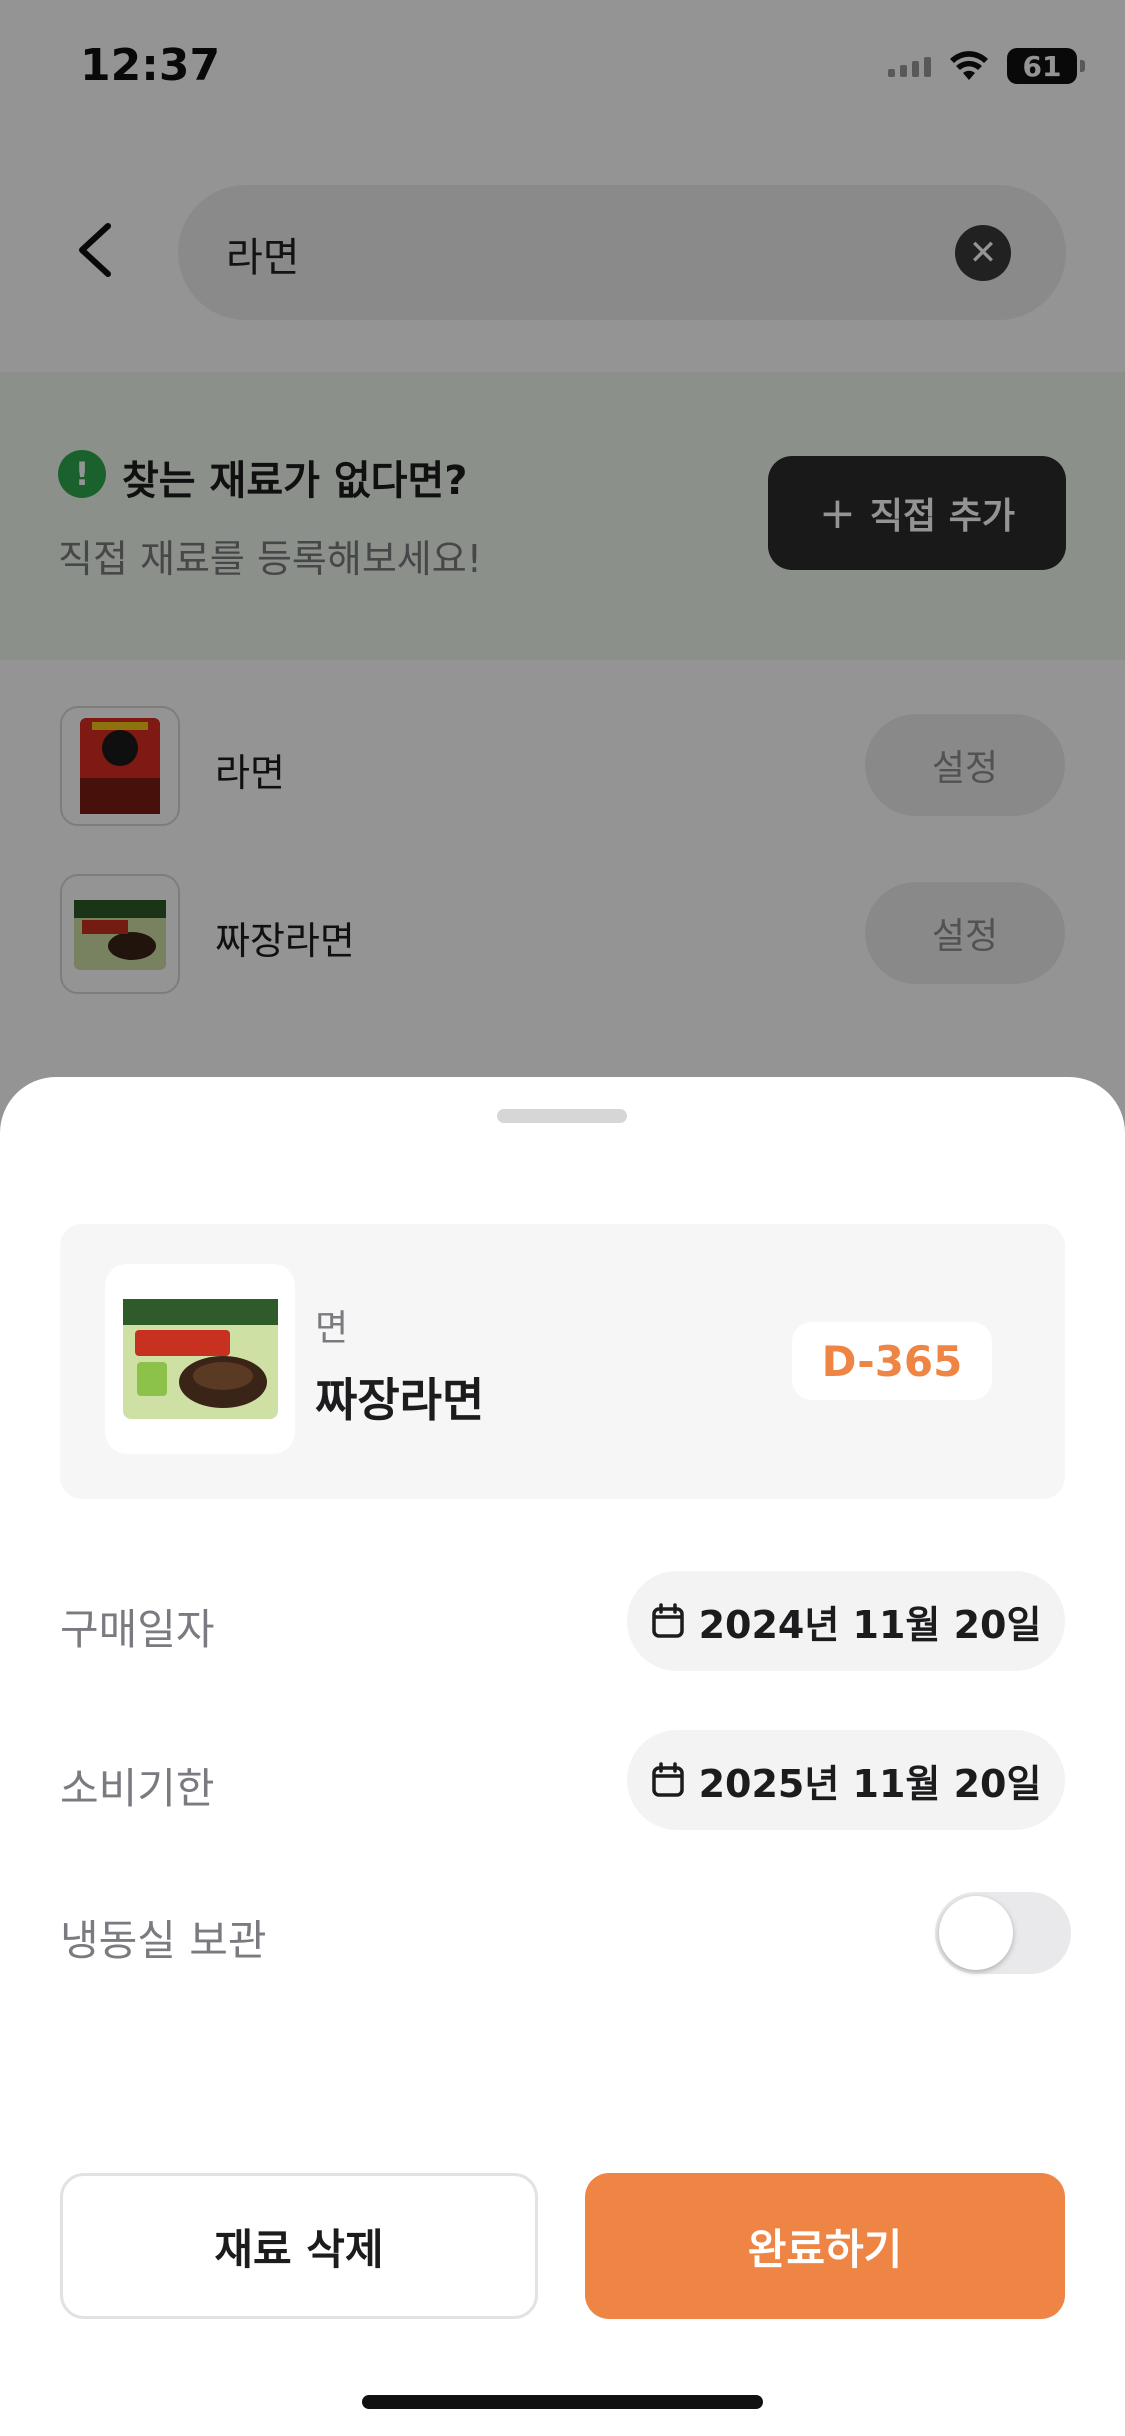  What do you see at coordinates (870, 1624) in the screenshot?
I see `purchase-date-value: 2024년 11월 20일` at bounding box center [870, 1624].